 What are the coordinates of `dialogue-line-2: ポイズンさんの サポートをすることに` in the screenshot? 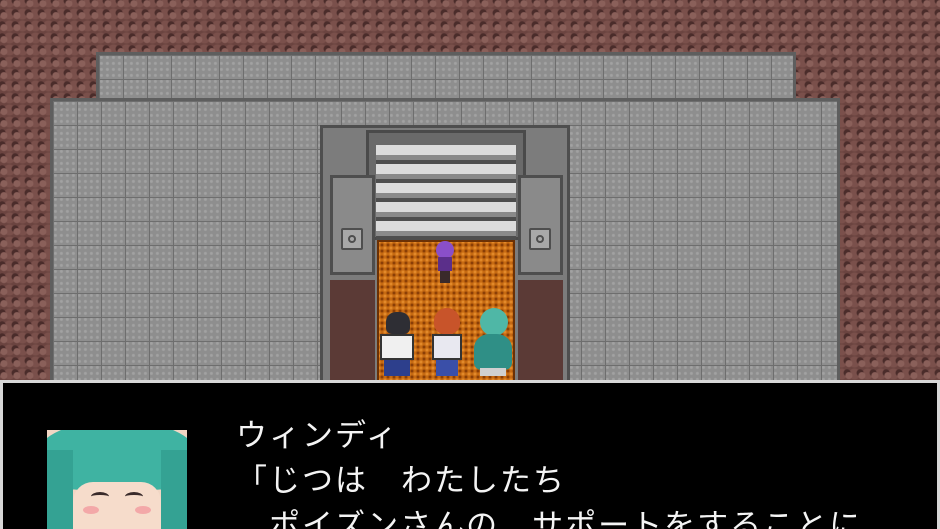 It's located at (549, 518).